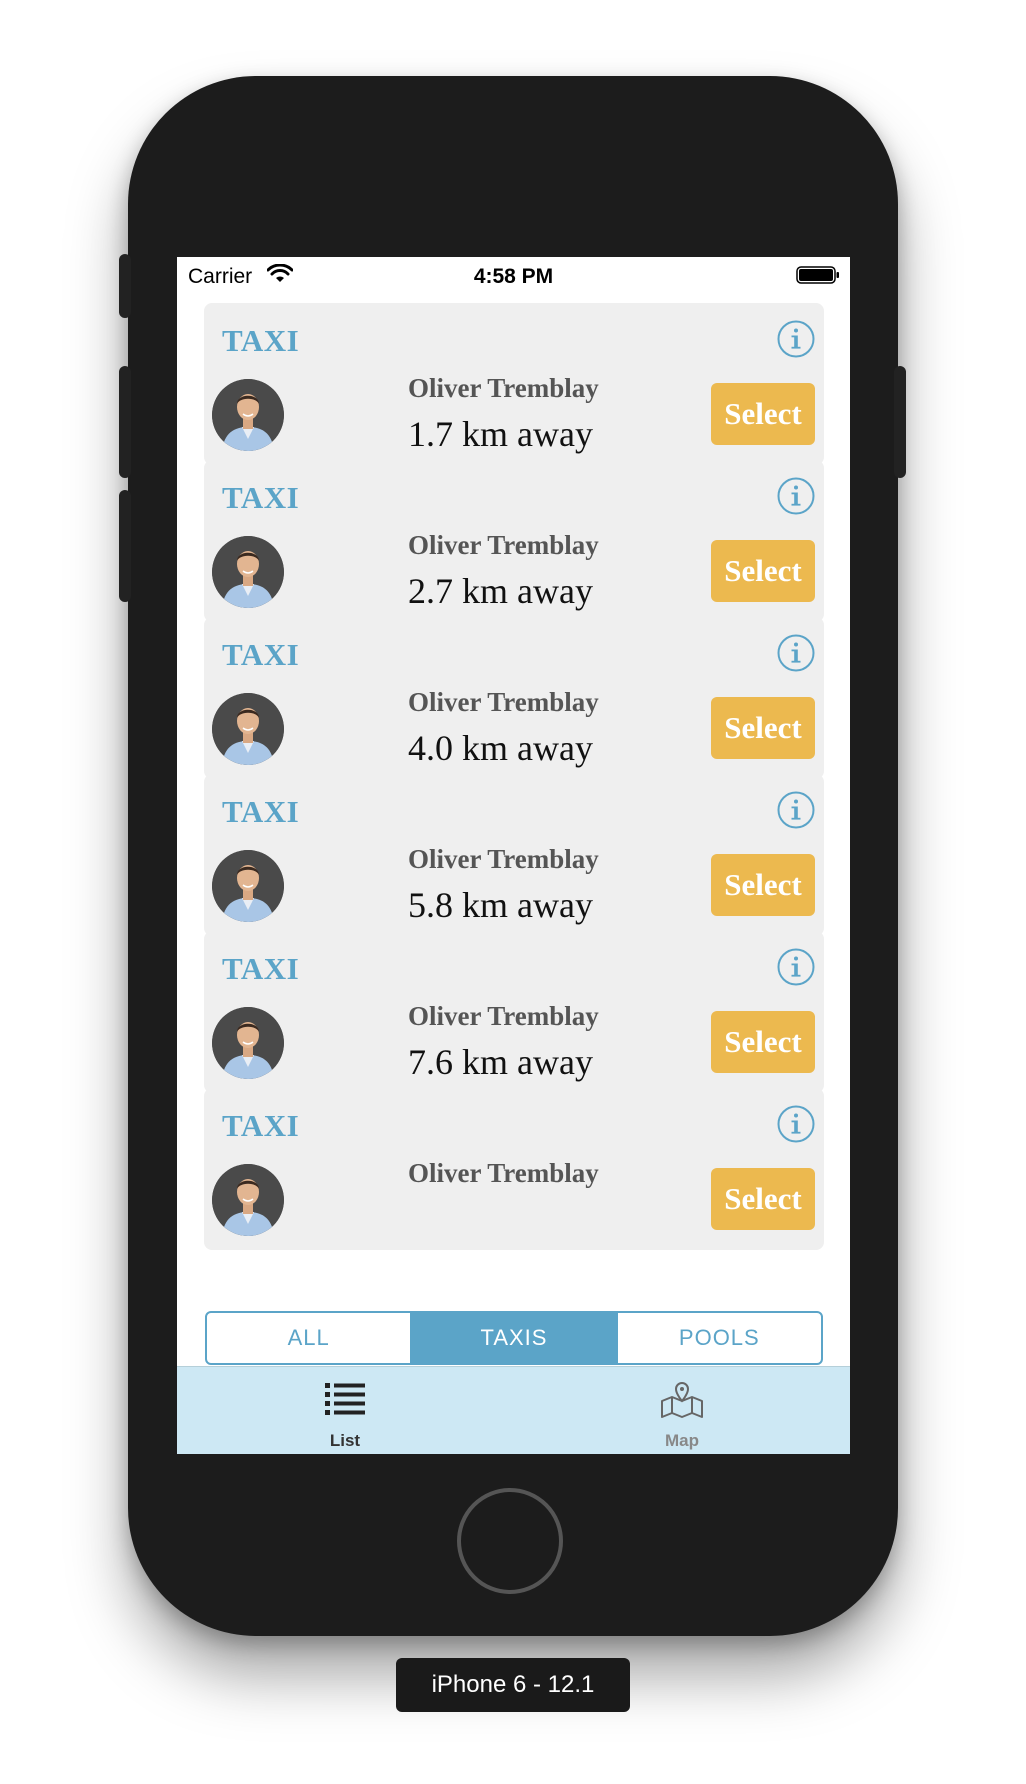  I want to click on power-button, so click(900, 422).